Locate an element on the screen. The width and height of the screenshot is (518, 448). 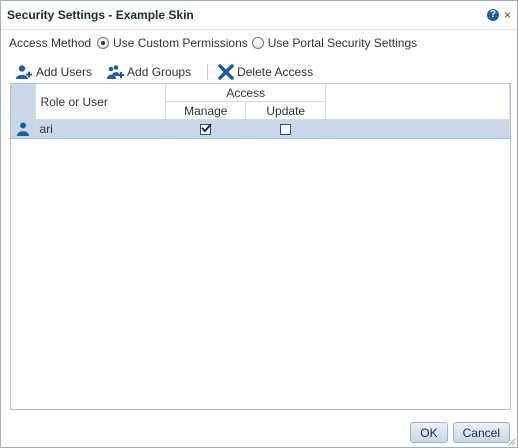
add-group-icon is located at coordinates (116, 72).